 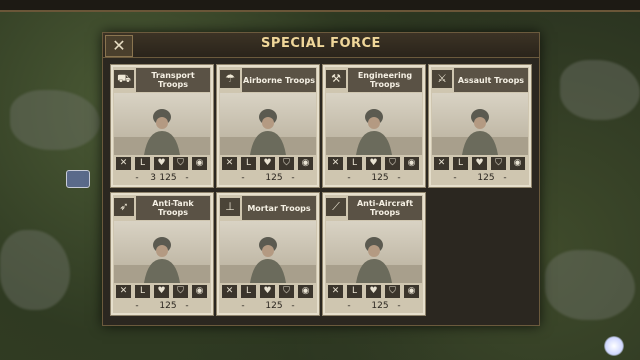 What do you see at coordinates (336, 79) in the screenshot?
I see `shovel-icon: ⚒` at bounding box center [336, 79].